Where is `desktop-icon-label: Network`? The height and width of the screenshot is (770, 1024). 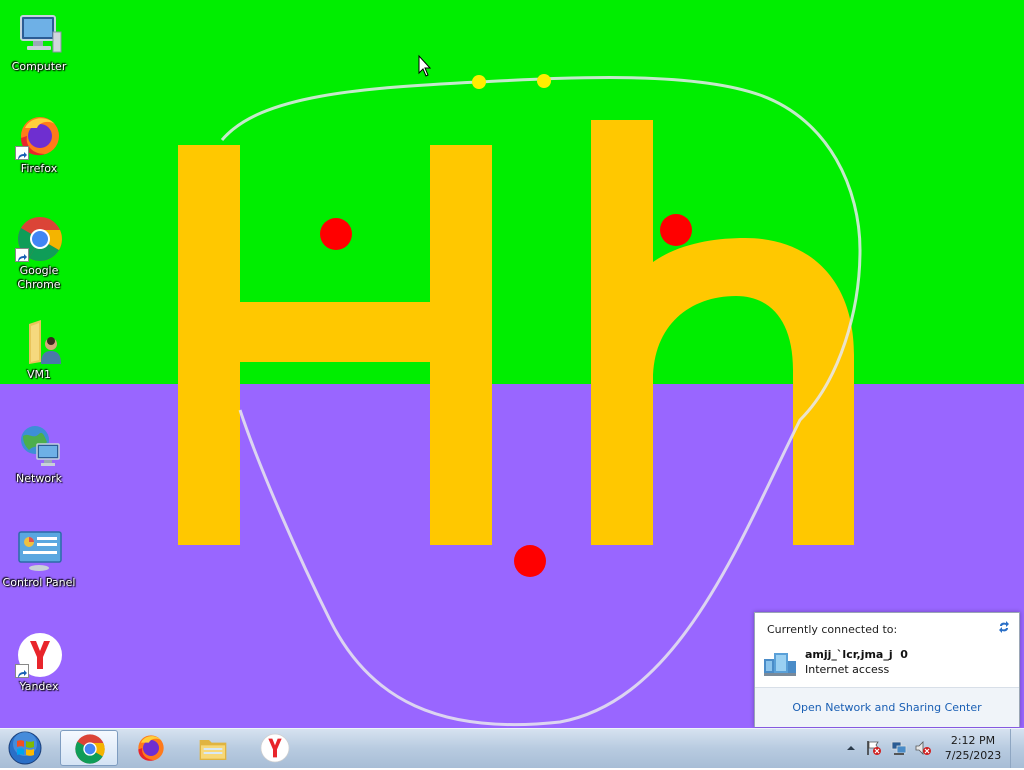 desktop-icon-label: Network is located at coordinates (39, 478).